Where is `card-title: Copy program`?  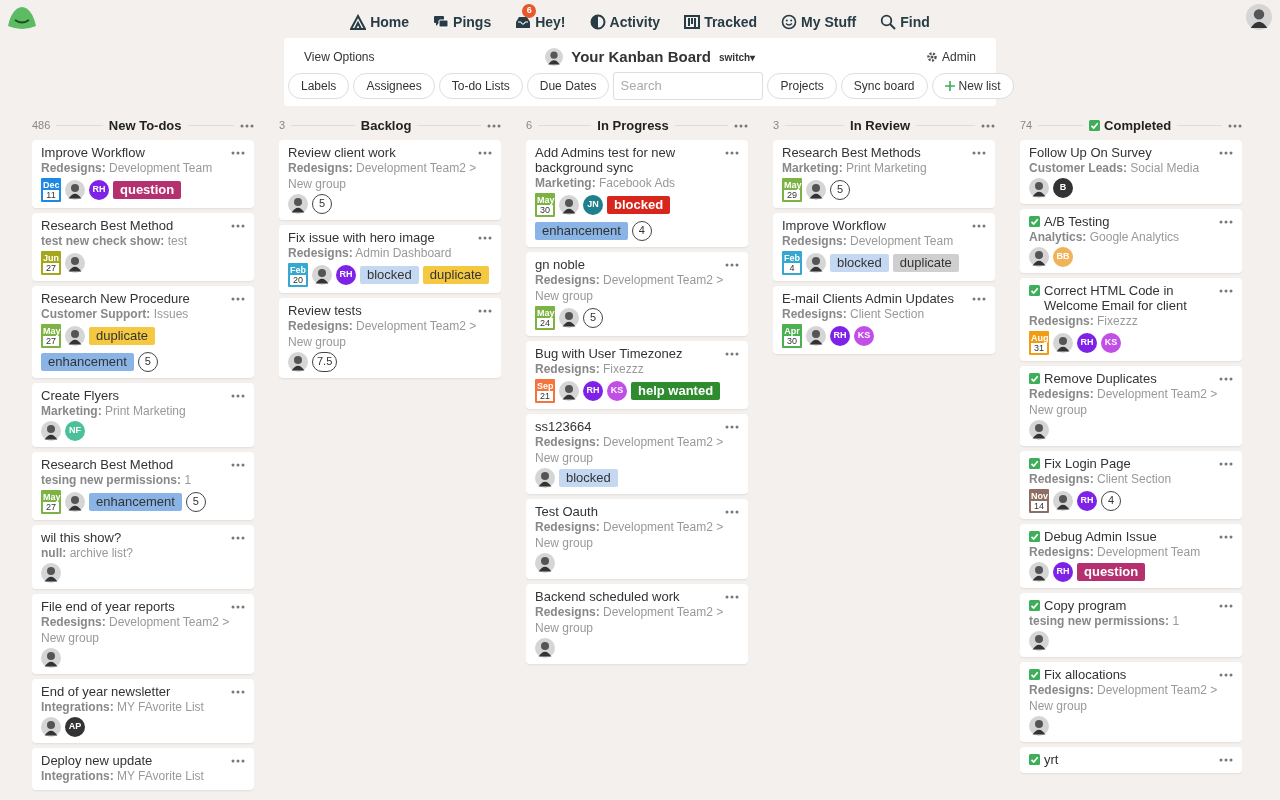 card-title: Copy program is located at coordinates (1085, 605).